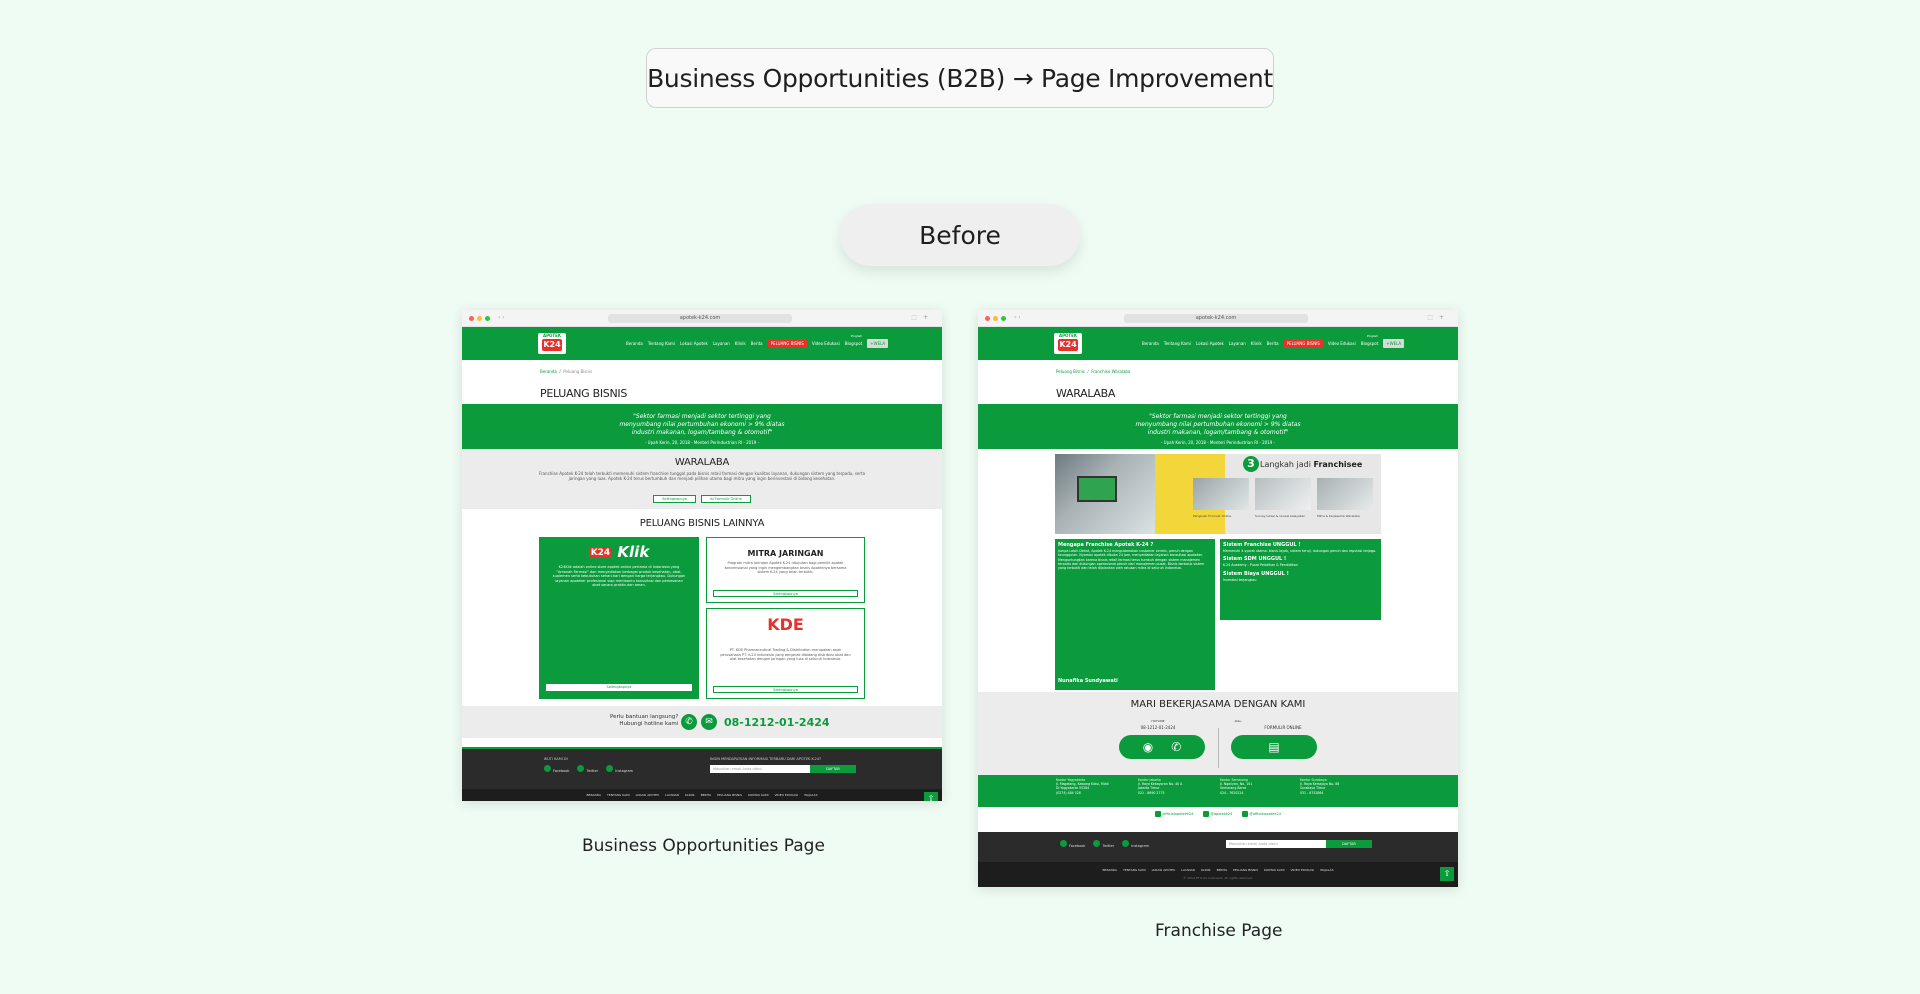 This screenshot has height=994, width=1920. I want to click on breadcrumb-link: Peluang Bisnis, so click(1070, 371).